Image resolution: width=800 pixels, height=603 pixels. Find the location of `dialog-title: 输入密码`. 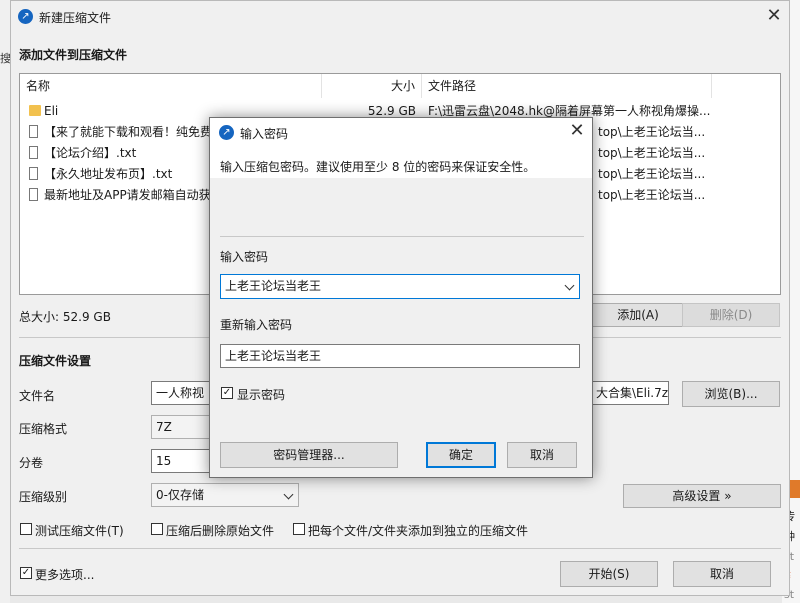

dialog-title: 输入密码 is located at coordinates (264, 134).